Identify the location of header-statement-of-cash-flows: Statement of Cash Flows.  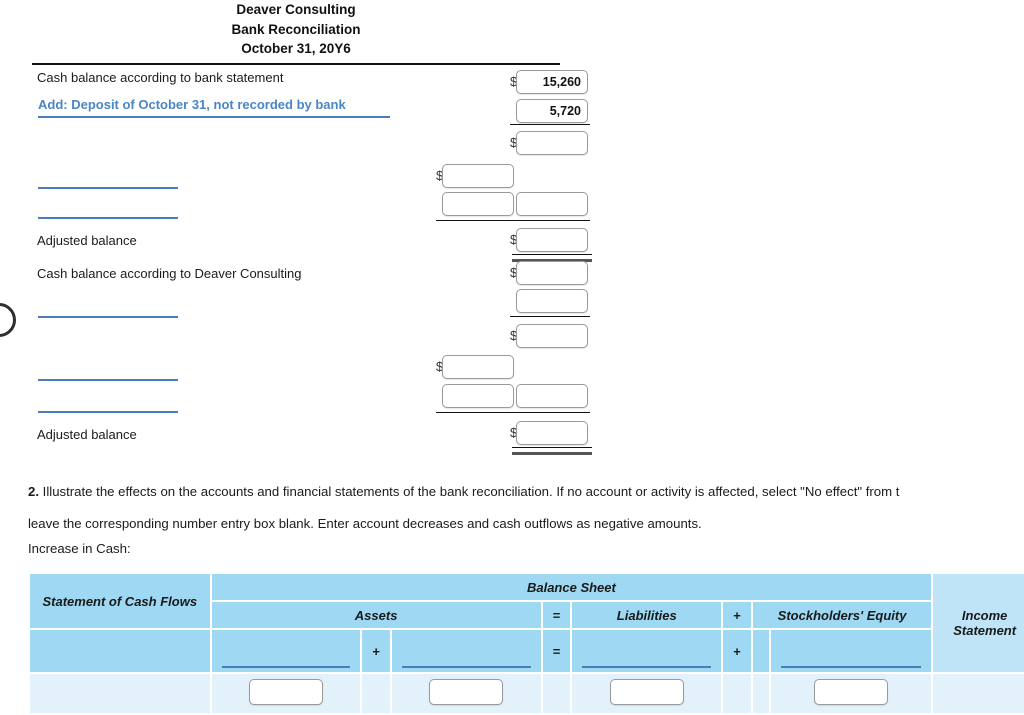
(120, 601).